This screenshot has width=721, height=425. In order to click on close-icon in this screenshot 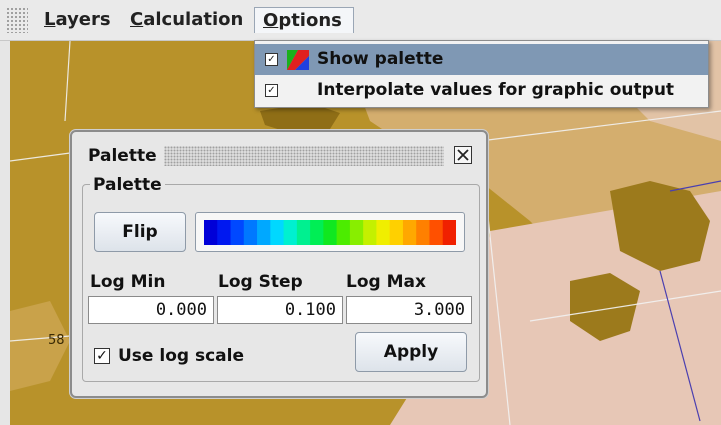, I will do `click(463, 155)`.